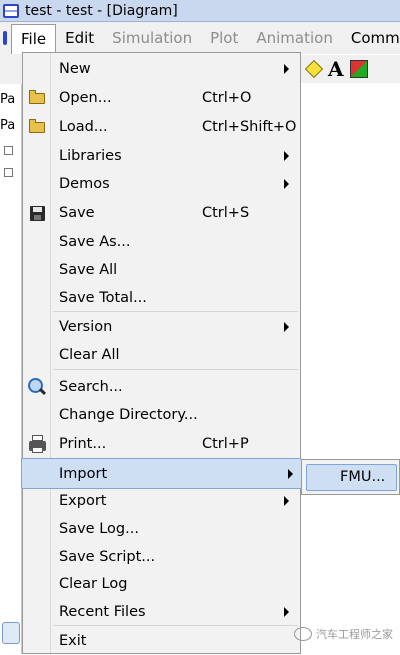 The height and width of the screenshot is (655, 400). Describe the element at coordinates (8, 125) in the screenshot. I see `package-browser-header: Pa` at that location.